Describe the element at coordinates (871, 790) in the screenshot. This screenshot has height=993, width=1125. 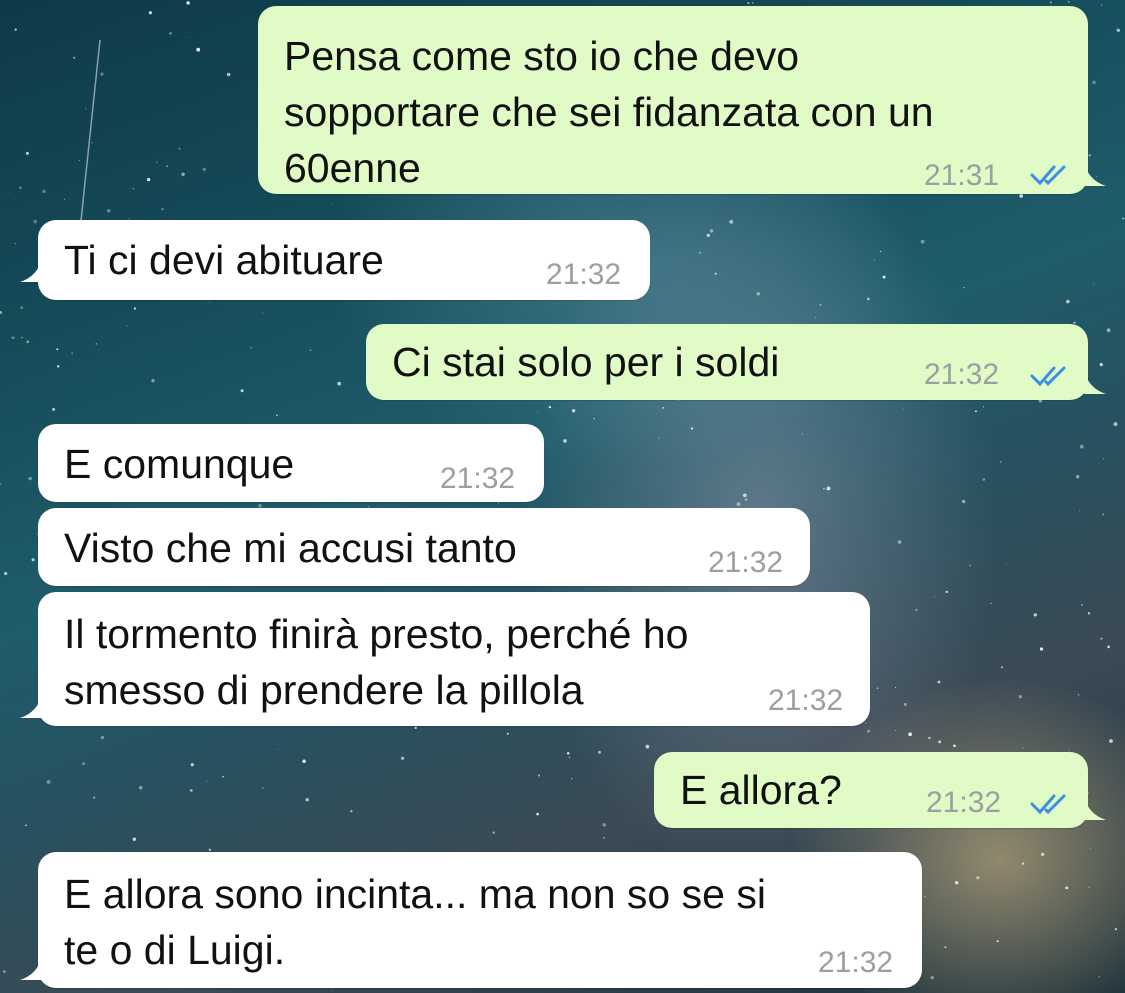
I see `outgoing-message: E allora? 21:32` at that location.